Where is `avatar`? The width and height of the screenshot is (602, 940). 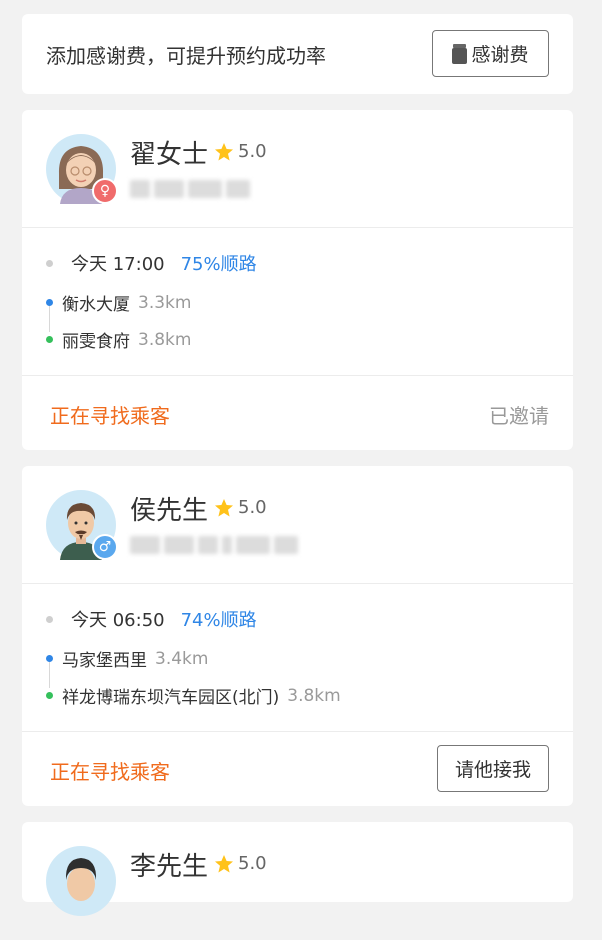
avatar is located at coordinates (81, 881).